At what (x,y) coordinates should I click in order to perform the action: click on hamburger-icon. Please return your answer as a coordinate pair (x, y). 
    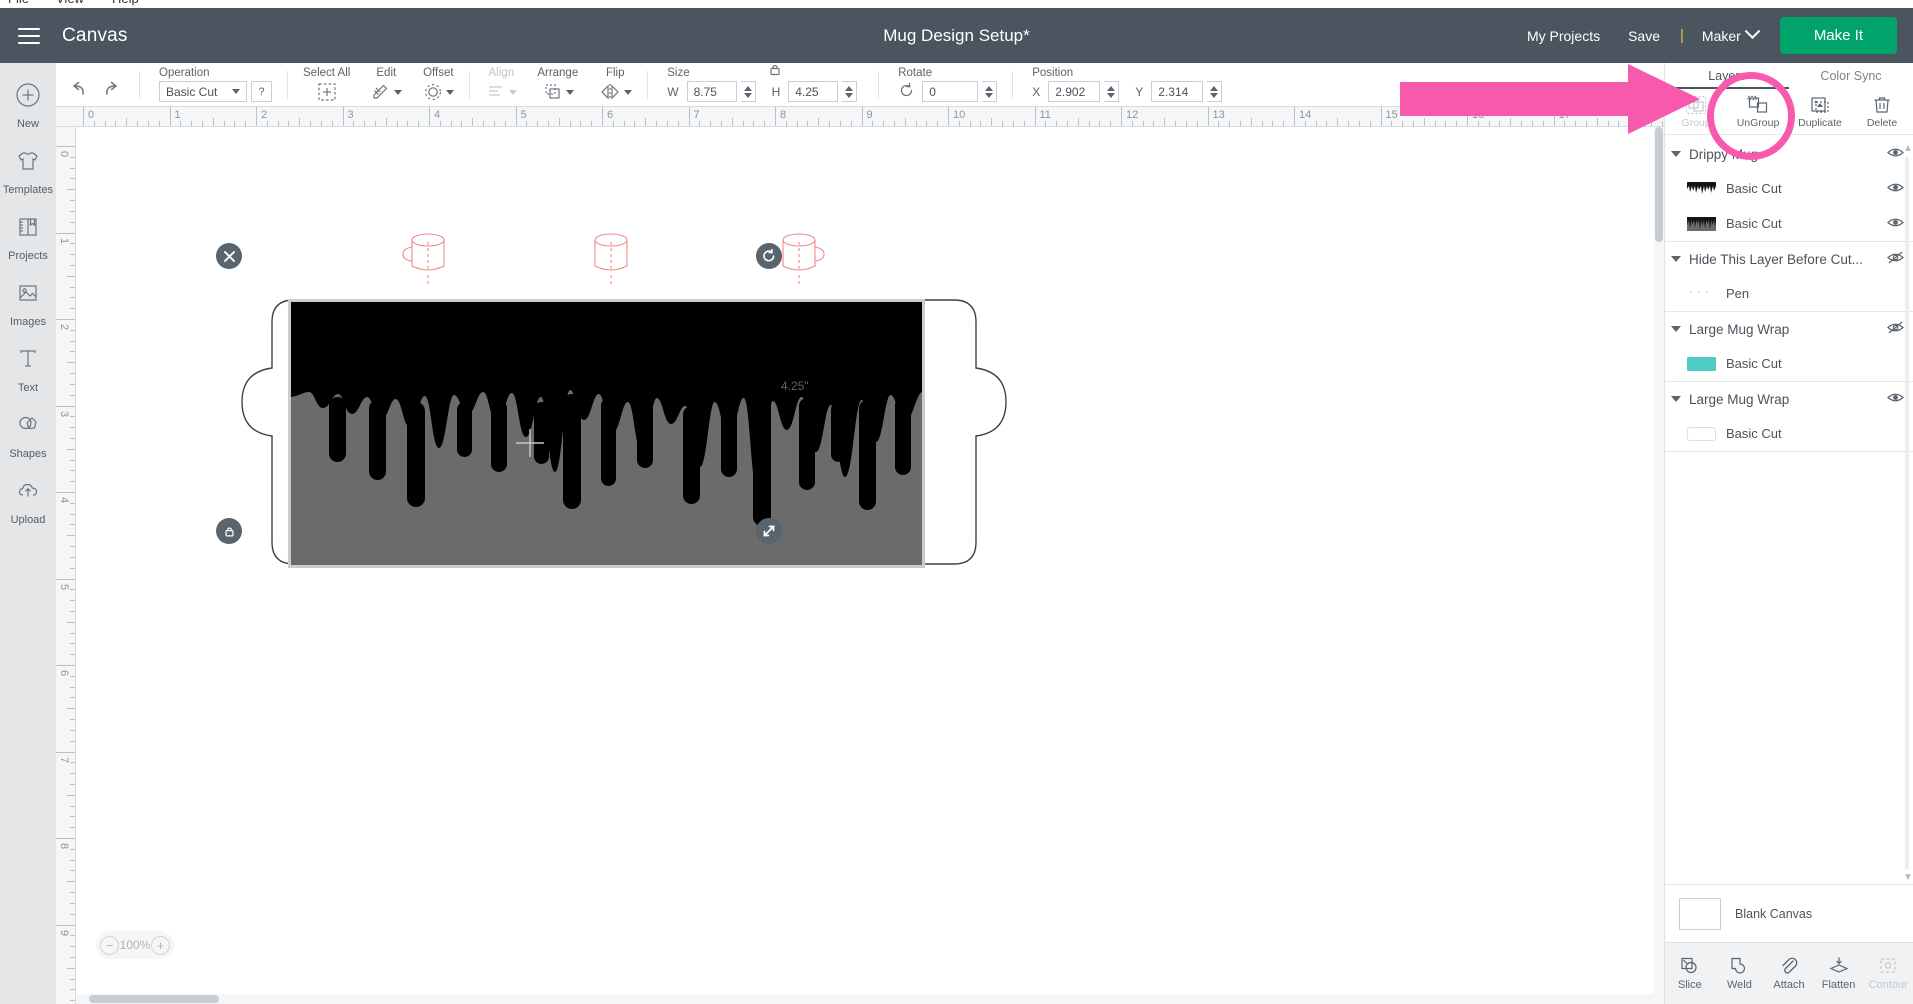
    Looking at the image, I should click on (29, 35).